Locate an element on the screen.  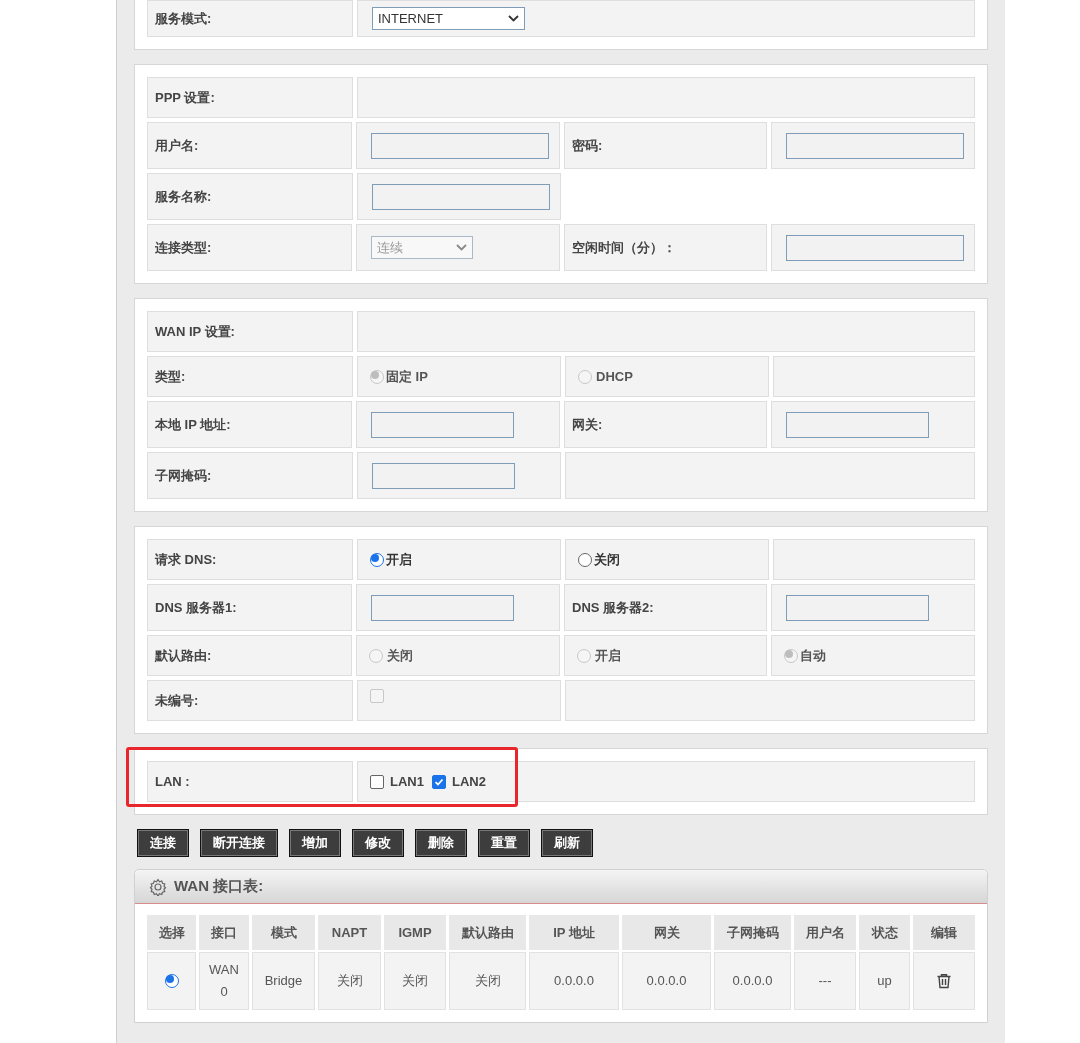
column-header: IP 地址 is located at coordinates (574, 932).